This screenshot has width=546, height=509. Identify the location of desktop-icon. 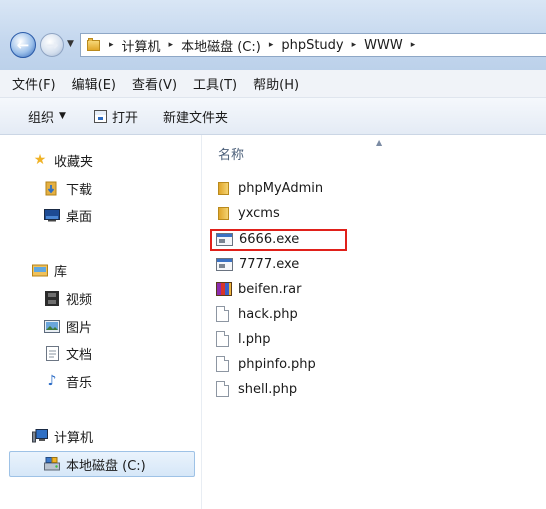
(52, 215).